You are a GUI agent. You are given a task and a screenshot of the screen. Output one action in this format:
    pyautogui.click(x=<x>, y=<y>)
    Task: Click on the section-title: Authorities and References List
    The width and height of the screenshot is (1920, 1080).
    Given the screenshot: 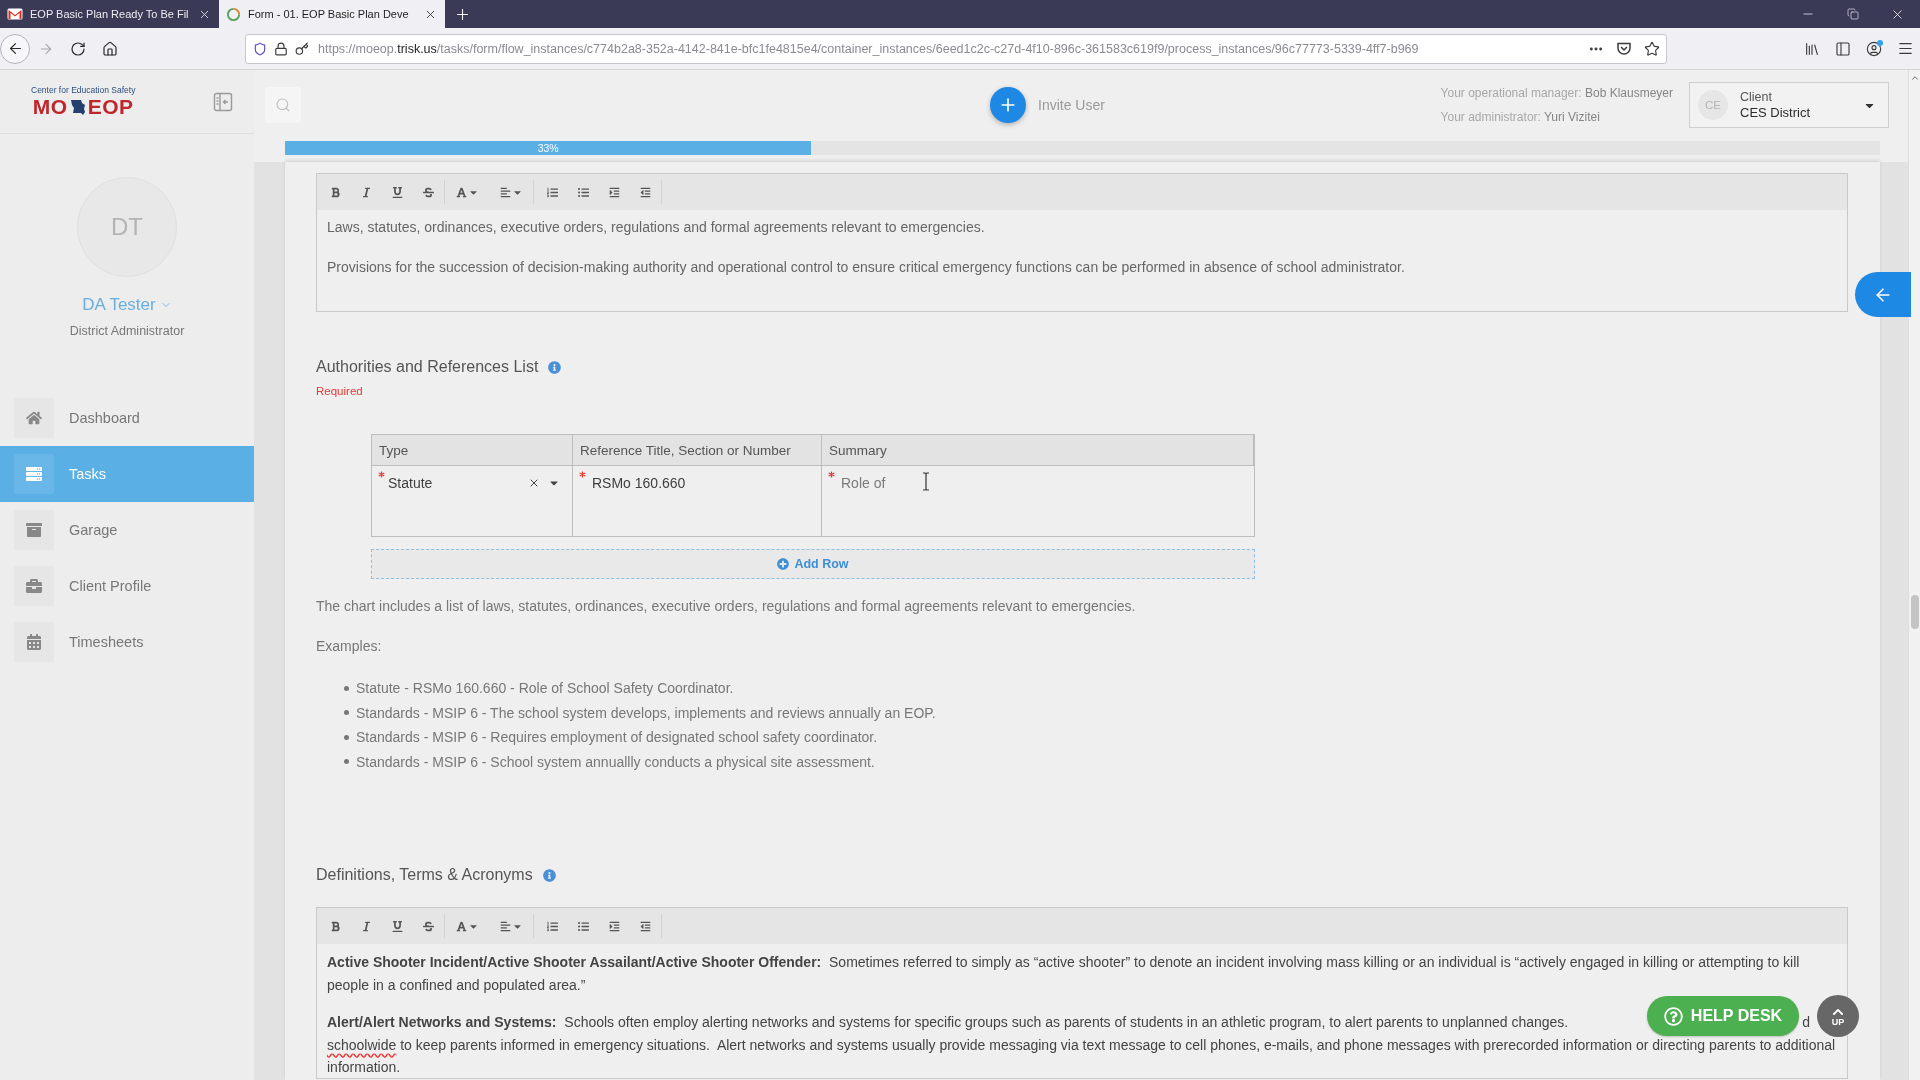 What is the action you would take?
    pyautogui.click(x=427, y=367)
    